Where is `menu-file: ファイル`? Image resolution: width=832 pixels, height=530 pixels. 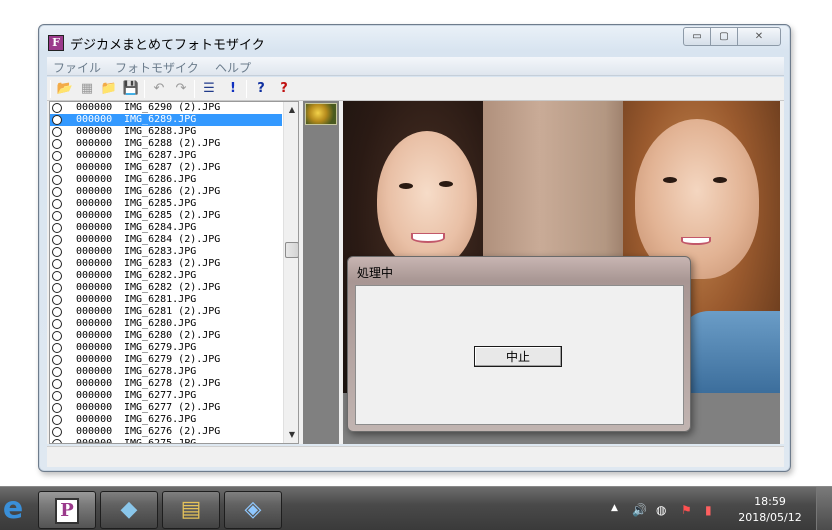
menu-file: ファイル is located at coordinates (77, 67).